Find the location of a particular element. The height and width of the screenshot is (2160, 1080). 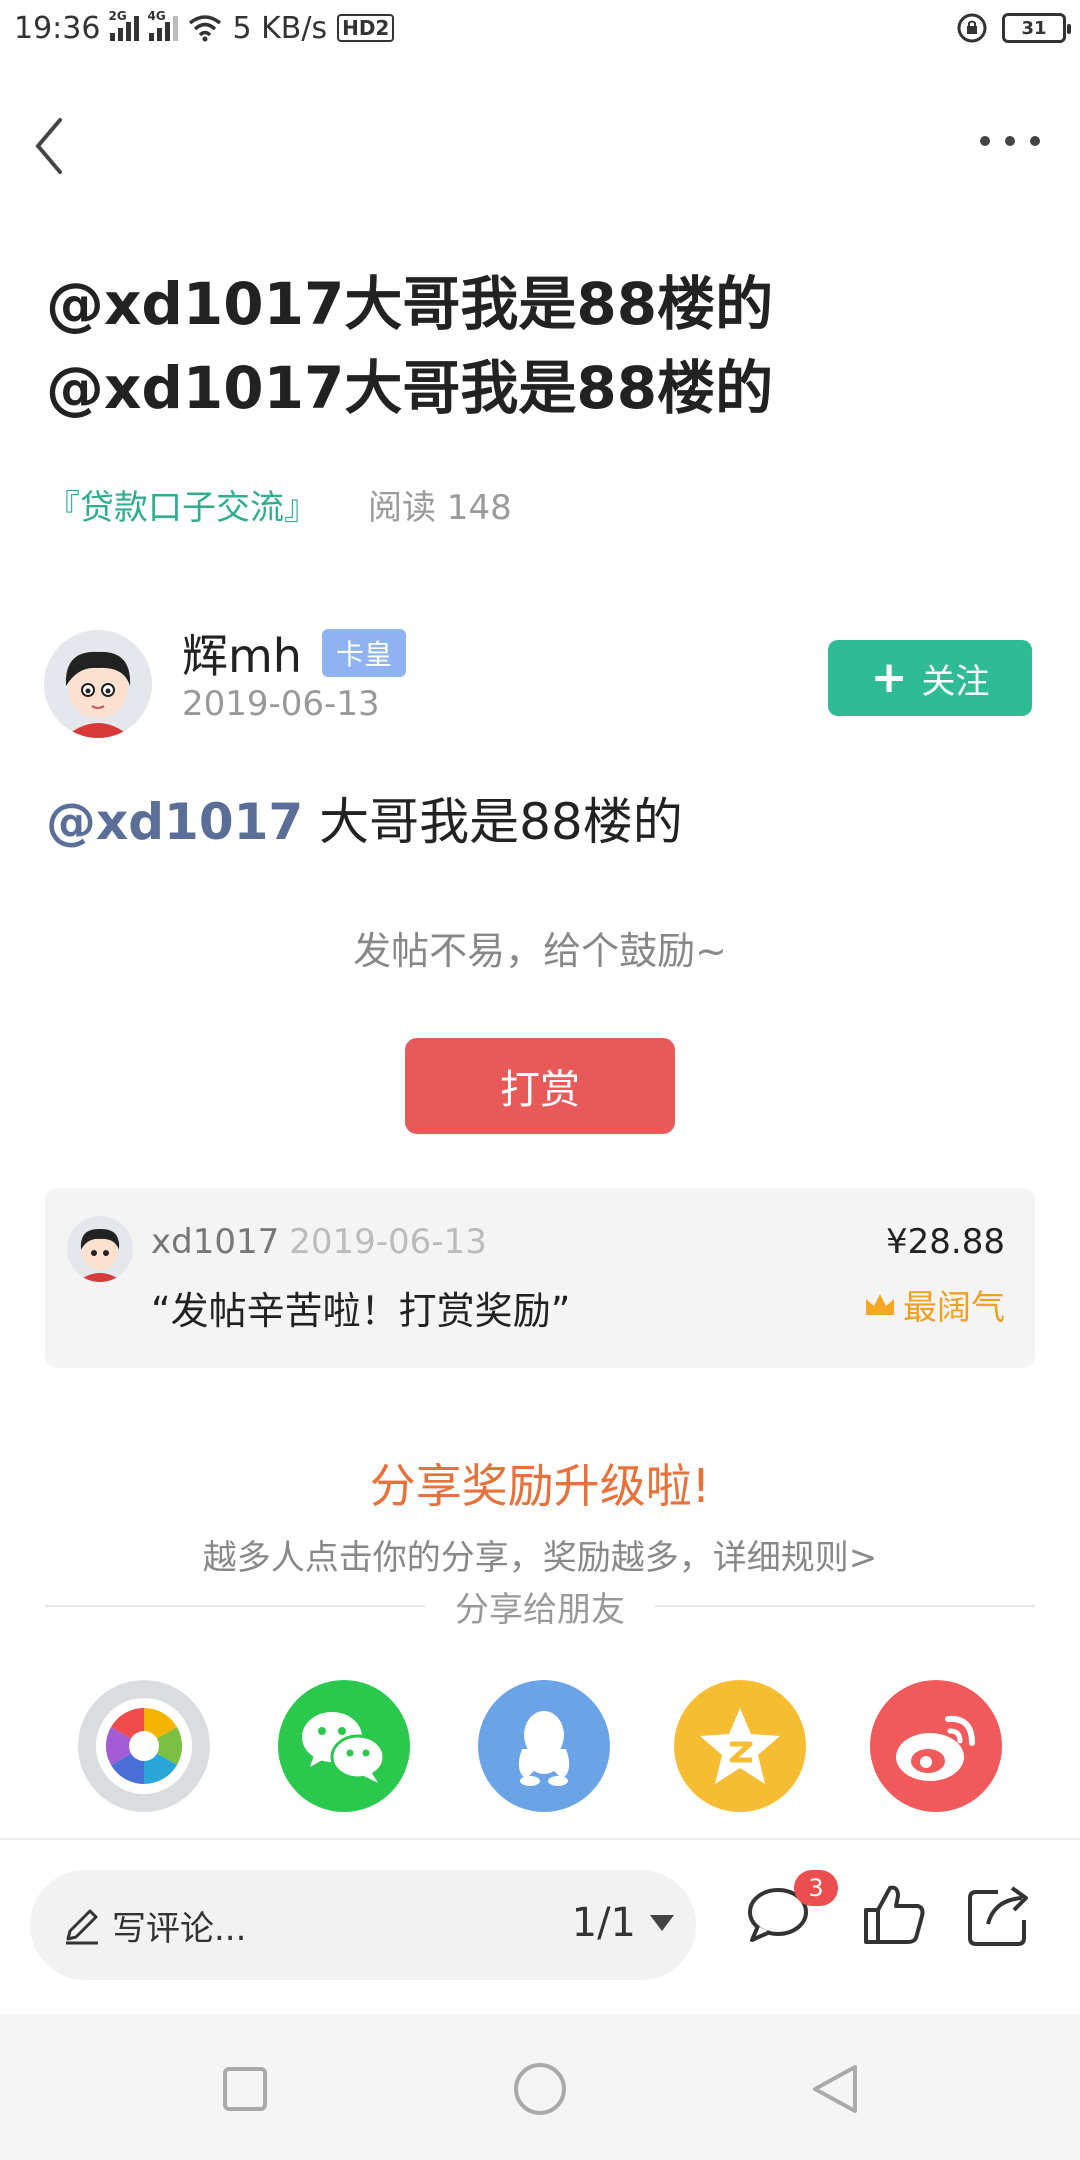

top-reward-tag: 最阔气 is located at coordinates (934, 1304).